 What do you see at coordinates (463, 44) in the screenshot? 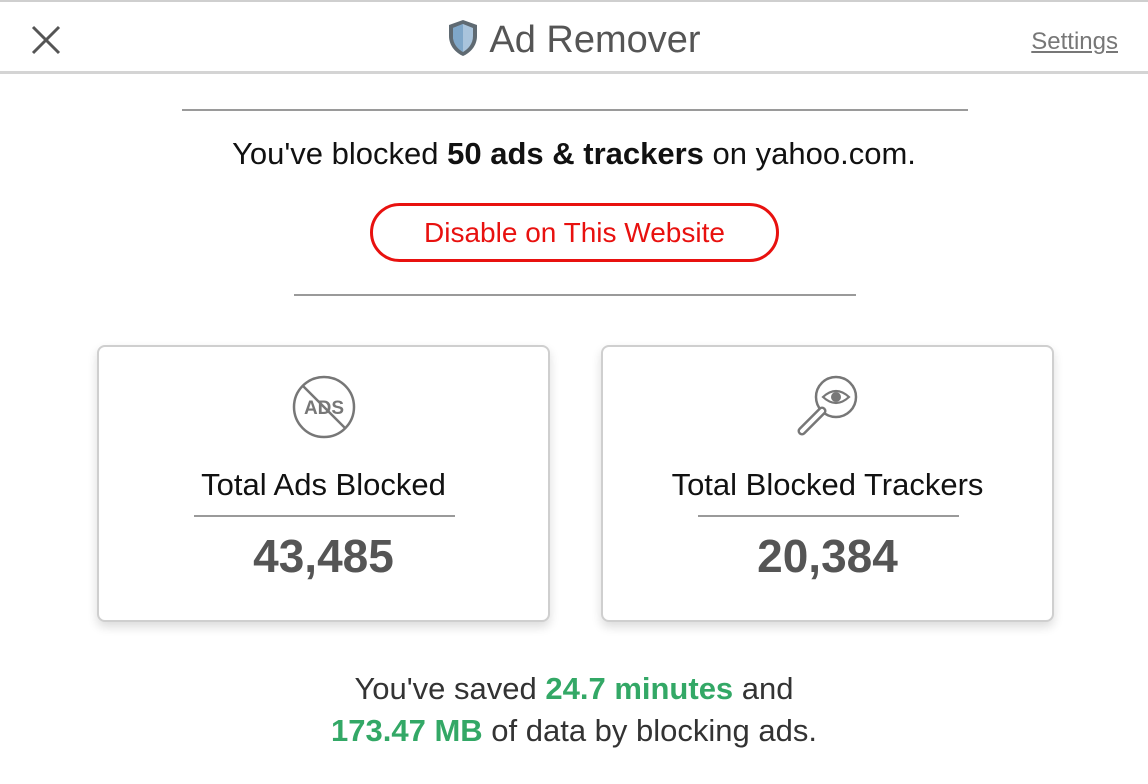
I see `shield-icon` at bounding box center [463, 44].